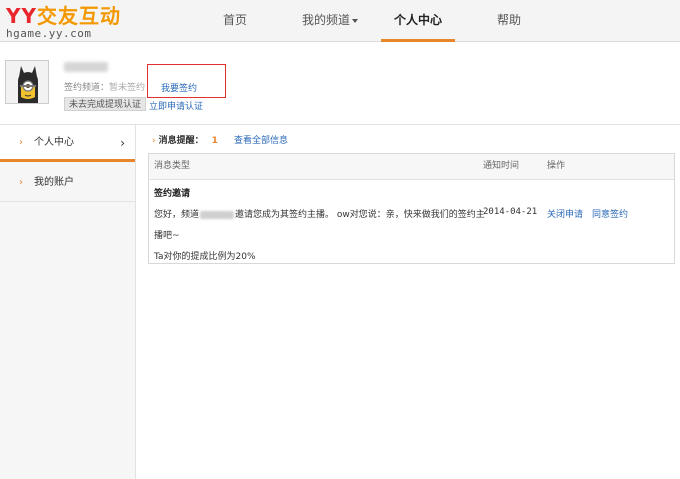 The width and height of the screenshot is (680, 479). I want to click on sign-channel-label: 签约频道：, so click(87, 88).